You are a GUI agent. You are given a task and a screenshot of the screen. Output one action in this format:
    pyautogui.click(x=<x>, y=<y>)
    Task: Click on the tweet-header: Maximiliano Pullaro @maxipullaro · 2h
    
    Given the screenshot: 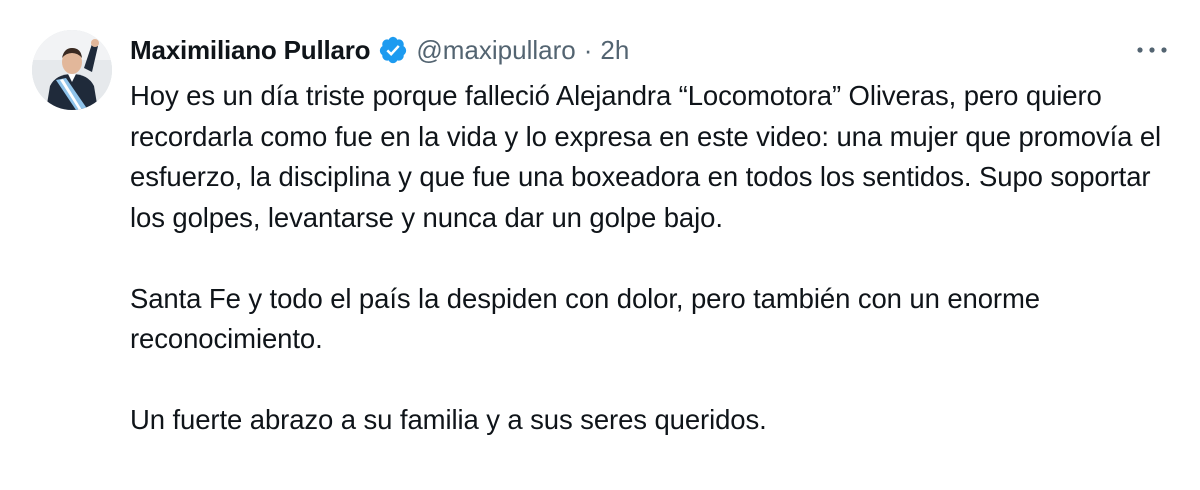 What is the action you would take?
    pyautogui.click(x=379, y=50)
    